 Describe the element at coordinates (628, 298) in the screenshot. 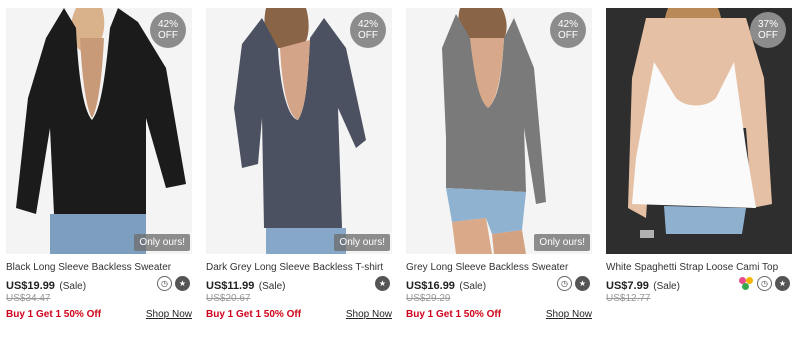

I see `original-price: US$12.77` at that location.